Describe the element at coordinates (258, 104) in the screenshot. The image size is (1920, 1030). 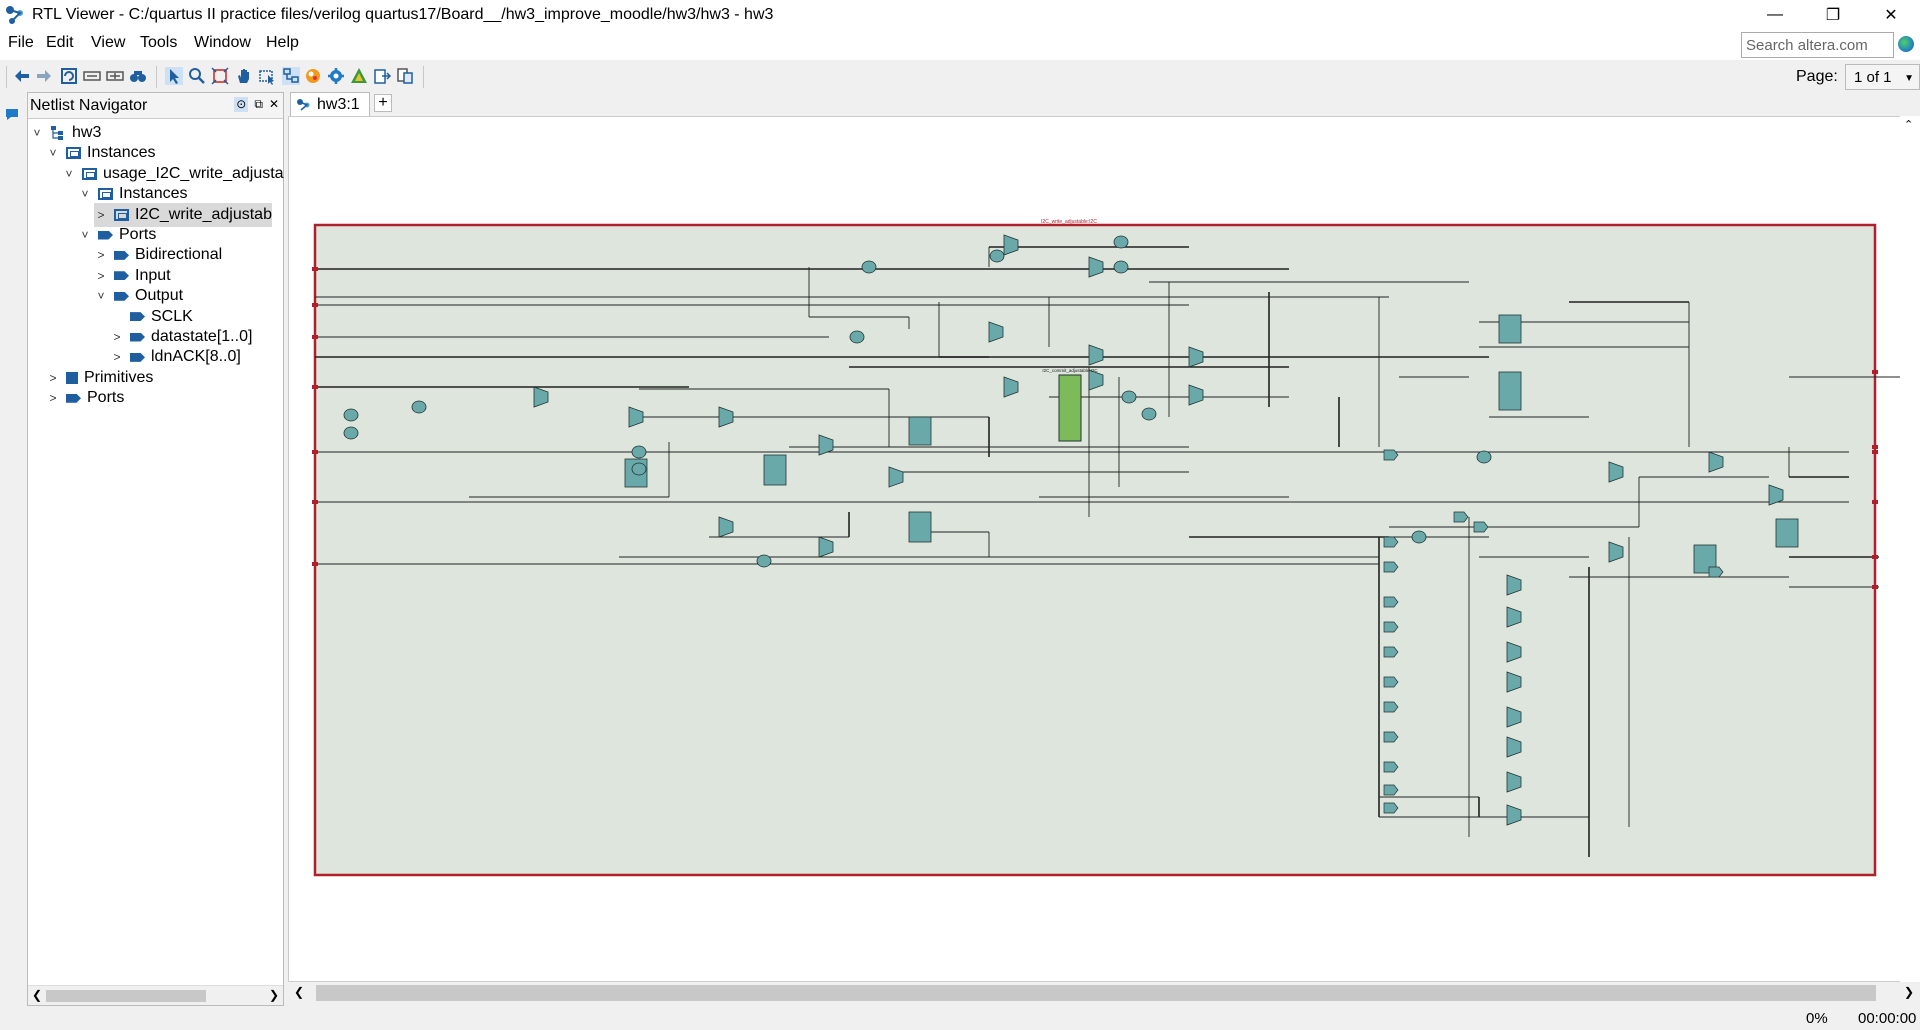
I see `float-icon: ⧉` at that location.